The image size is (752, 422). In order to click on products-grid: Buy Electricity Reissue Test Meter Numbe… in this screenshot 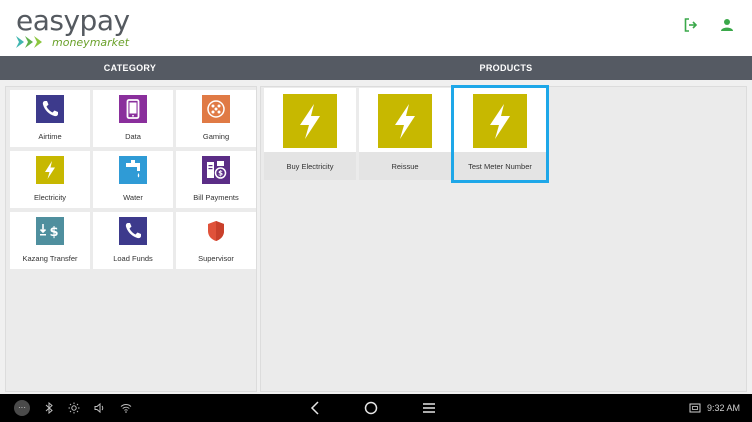, I will do `click(406, 134)`.